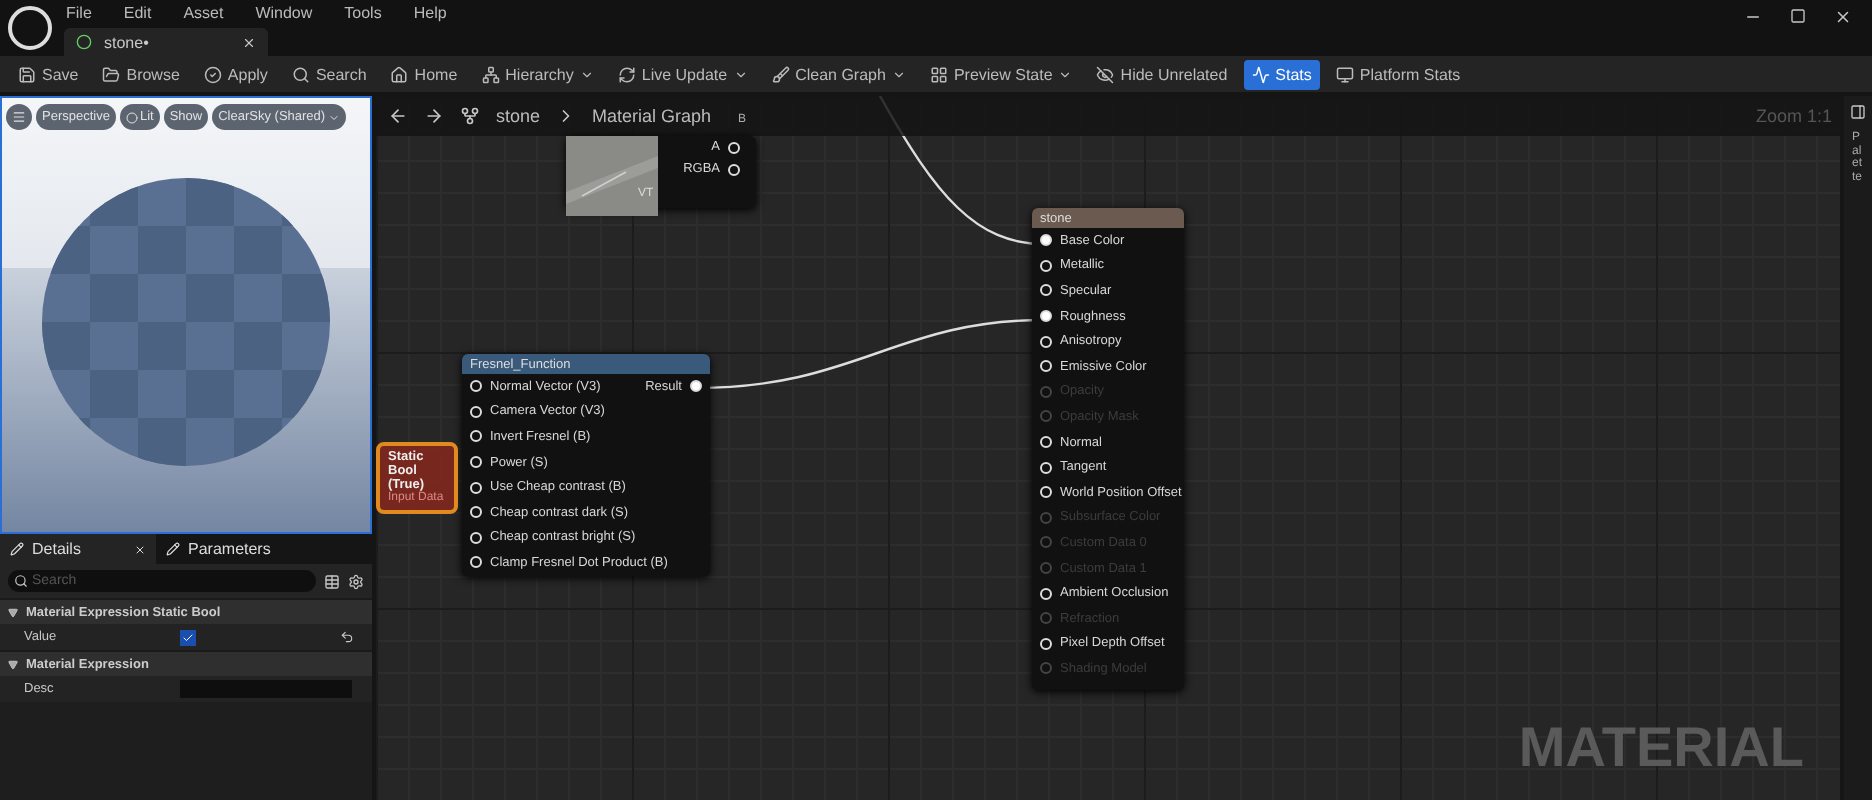 This screenshot has width=1872, height=800. I want to click on reset-icon, so click(347, 637).